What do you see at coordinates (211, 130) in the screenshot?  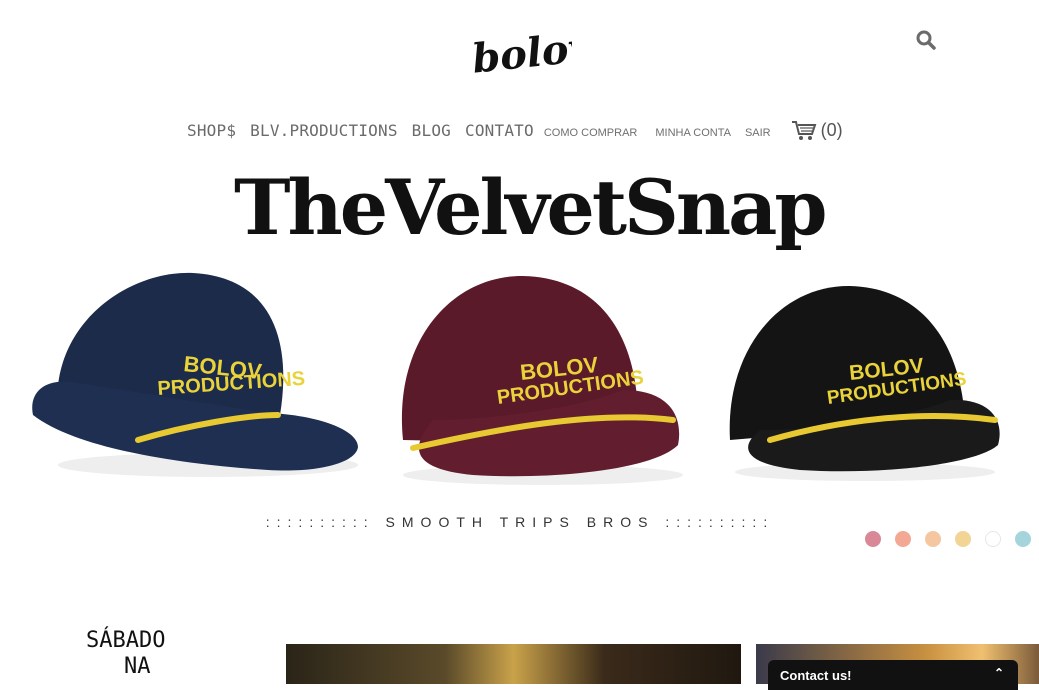 I see `nav-shop: SHOP$` at bounding box center [211, 130].